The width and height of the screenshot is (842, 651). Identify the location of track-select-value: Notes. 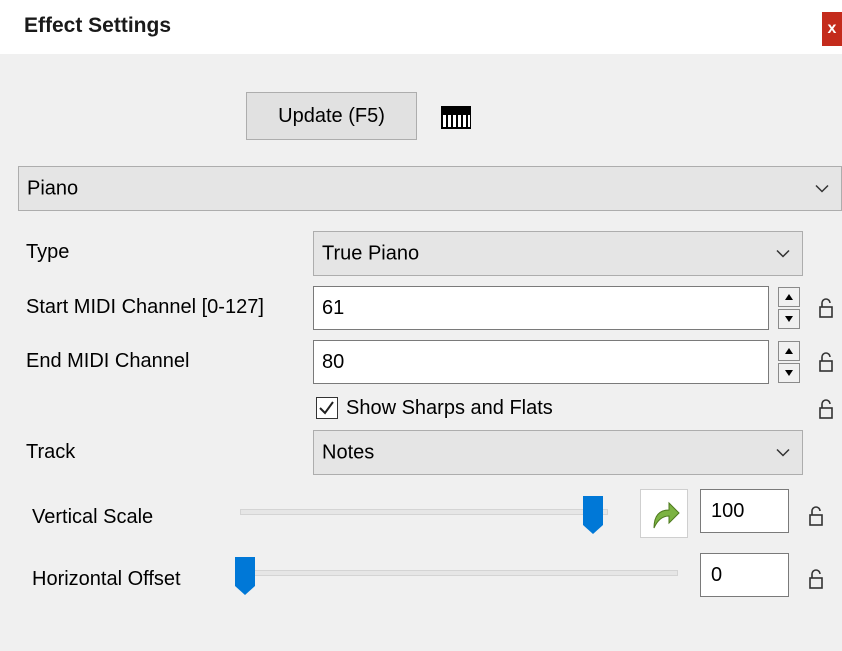
(348, 452).